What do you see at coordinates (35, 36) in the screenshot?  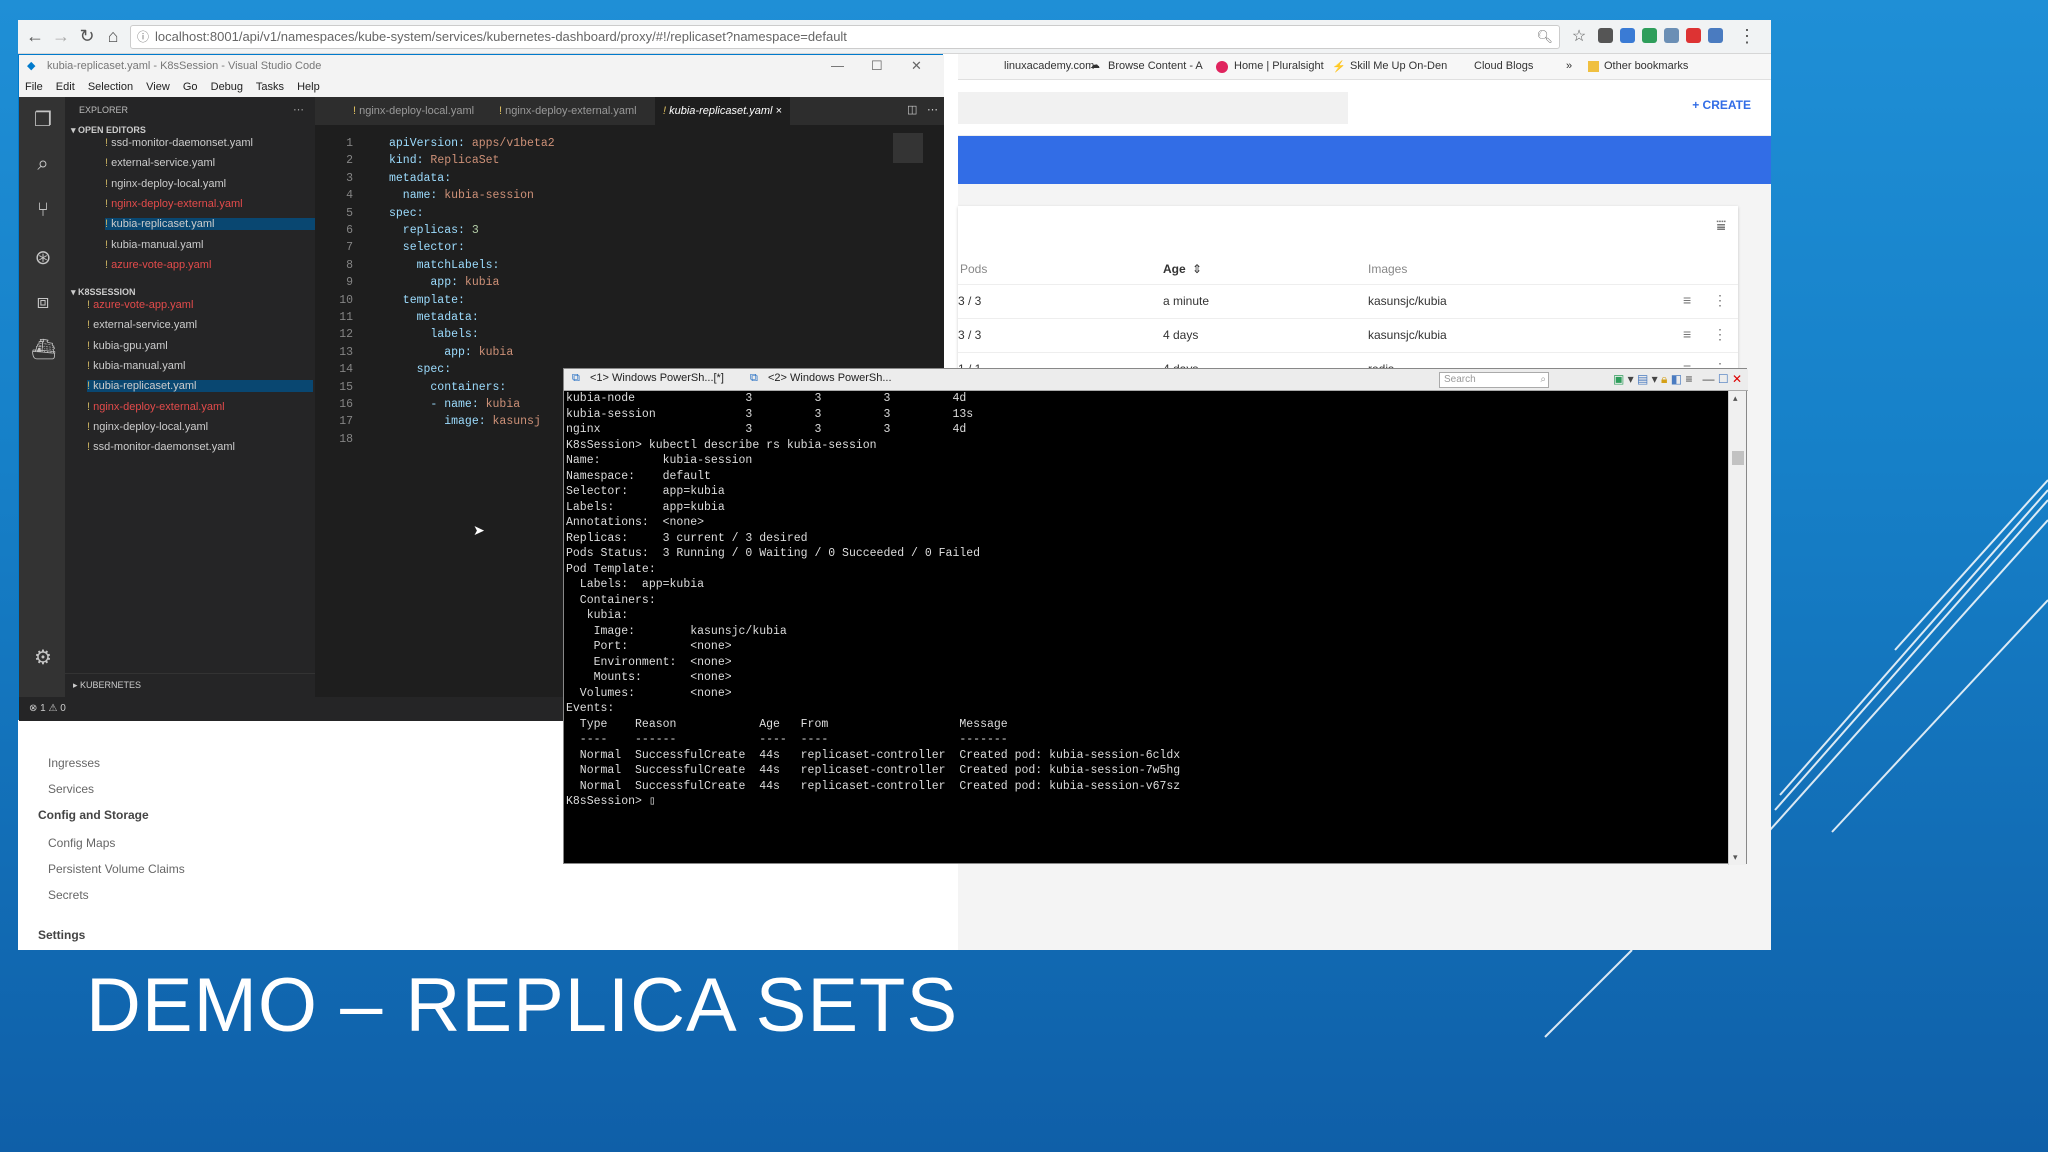 I see `back-icon: ←` at bounding box center [35, 36].